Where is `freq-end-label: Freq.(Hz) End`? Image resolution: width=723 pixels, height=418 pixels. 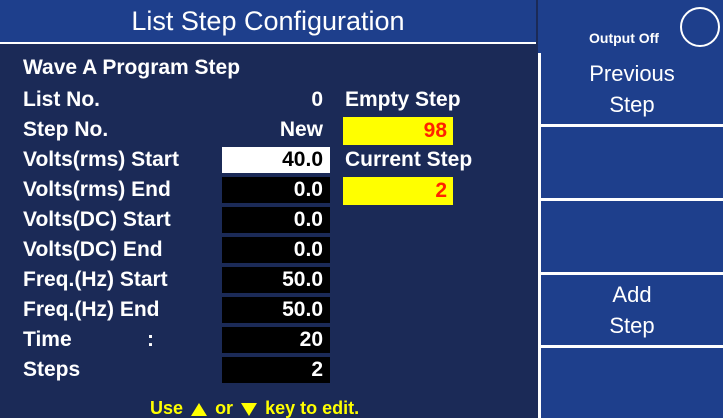 freq-end-label: Freq.(Hz) End is located at coordinates (91, 309).